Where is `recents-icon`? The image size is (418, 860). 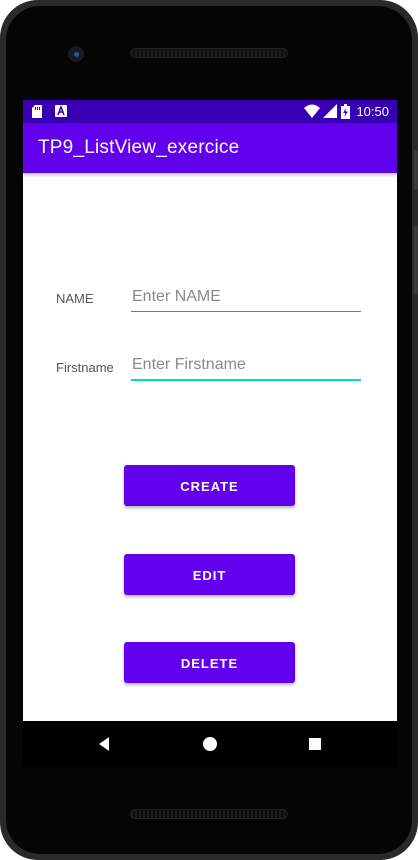
recents-icon is located at coordinates (315, 744).